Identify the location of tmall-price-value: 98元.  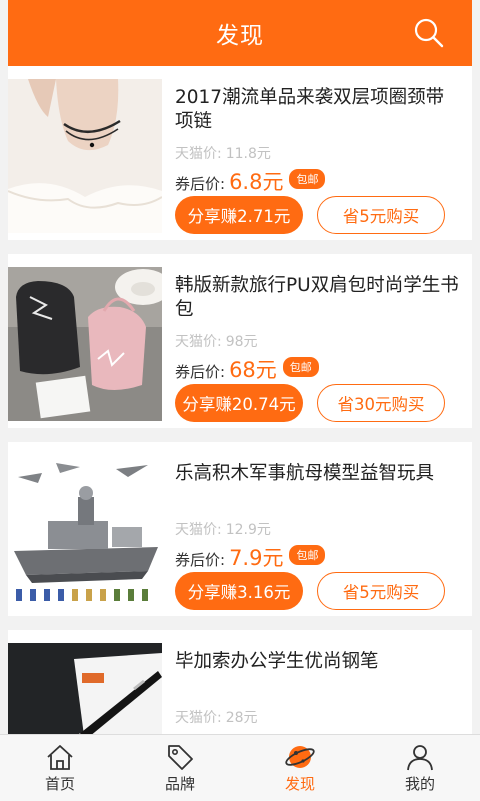
(241, 342).